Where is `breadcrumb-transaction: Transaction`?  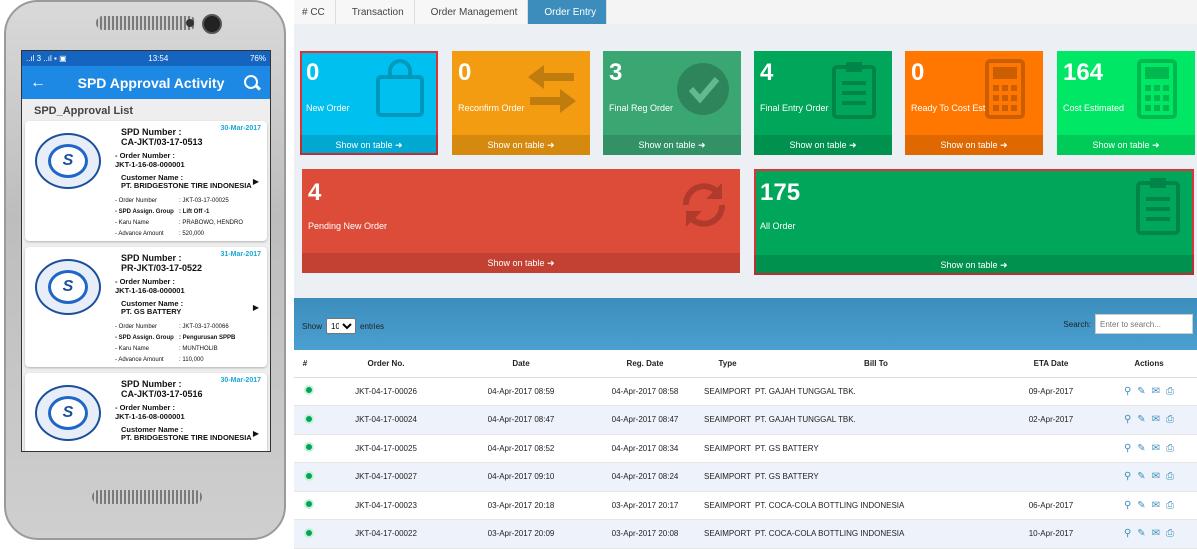 breadcrumb-transaction: Transaction is located at coordinates (375, 12).